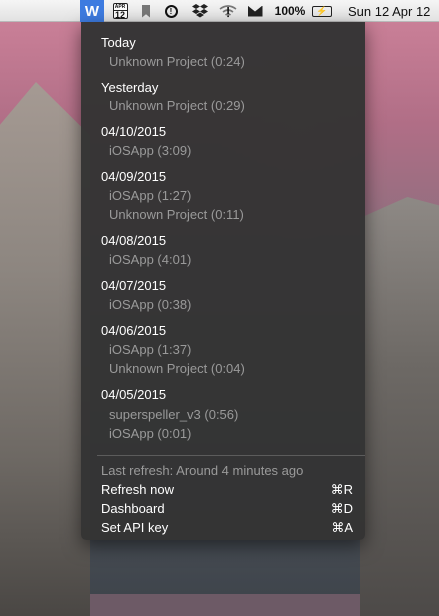 The image size is (439, 616). I want to click on project-entry: iOSApp (1:37), so click(150, 349).